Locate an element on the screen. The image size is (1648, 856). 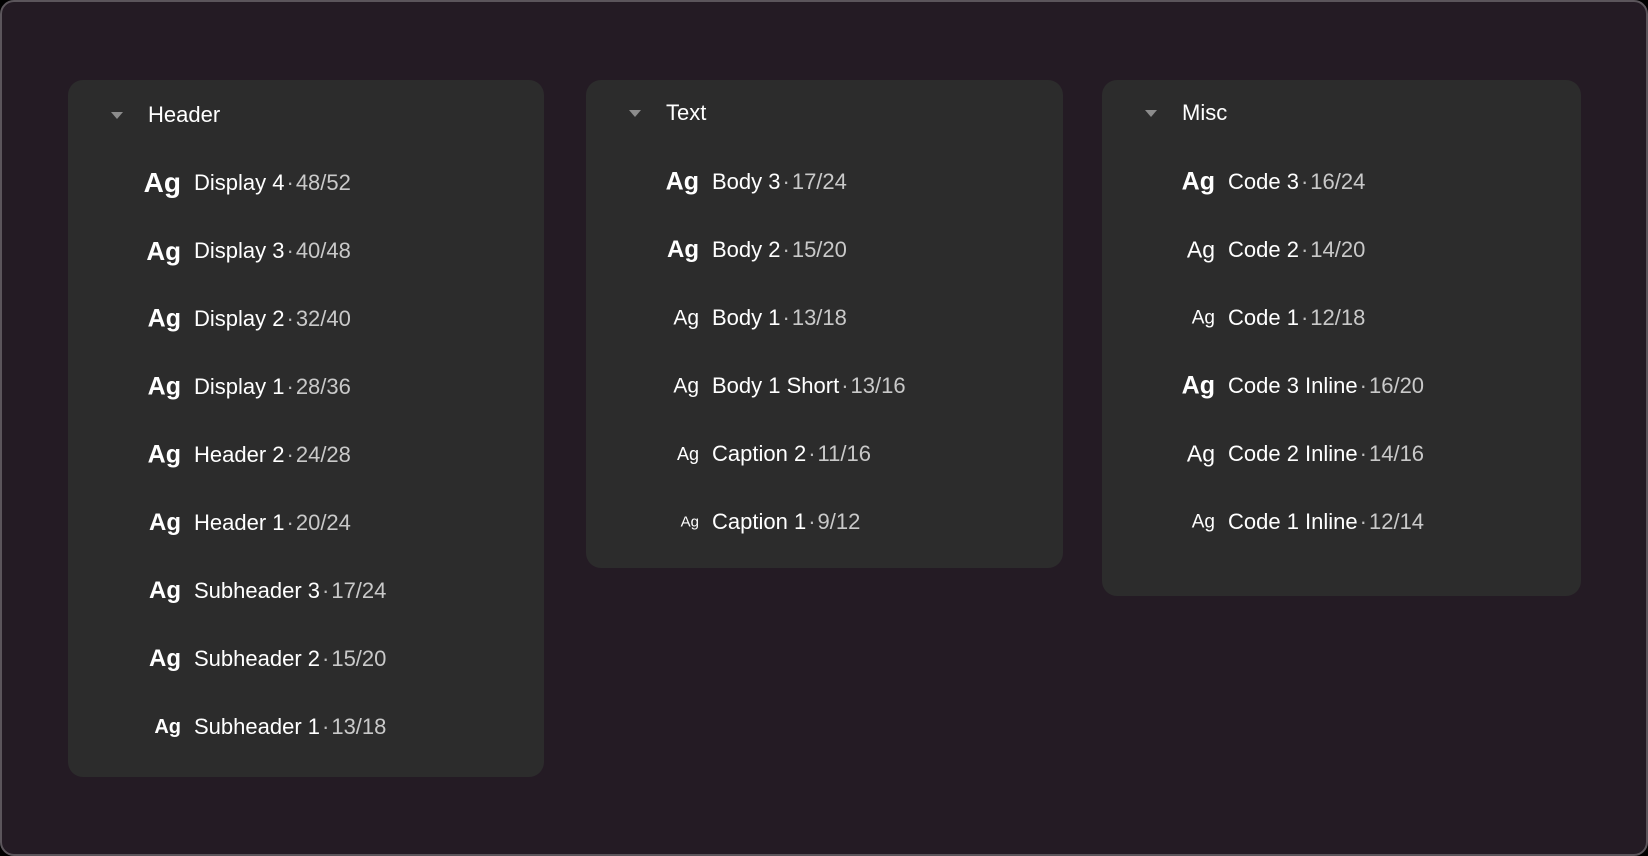
style-metrics: 12/18 is located at coordinates (1338, 317).